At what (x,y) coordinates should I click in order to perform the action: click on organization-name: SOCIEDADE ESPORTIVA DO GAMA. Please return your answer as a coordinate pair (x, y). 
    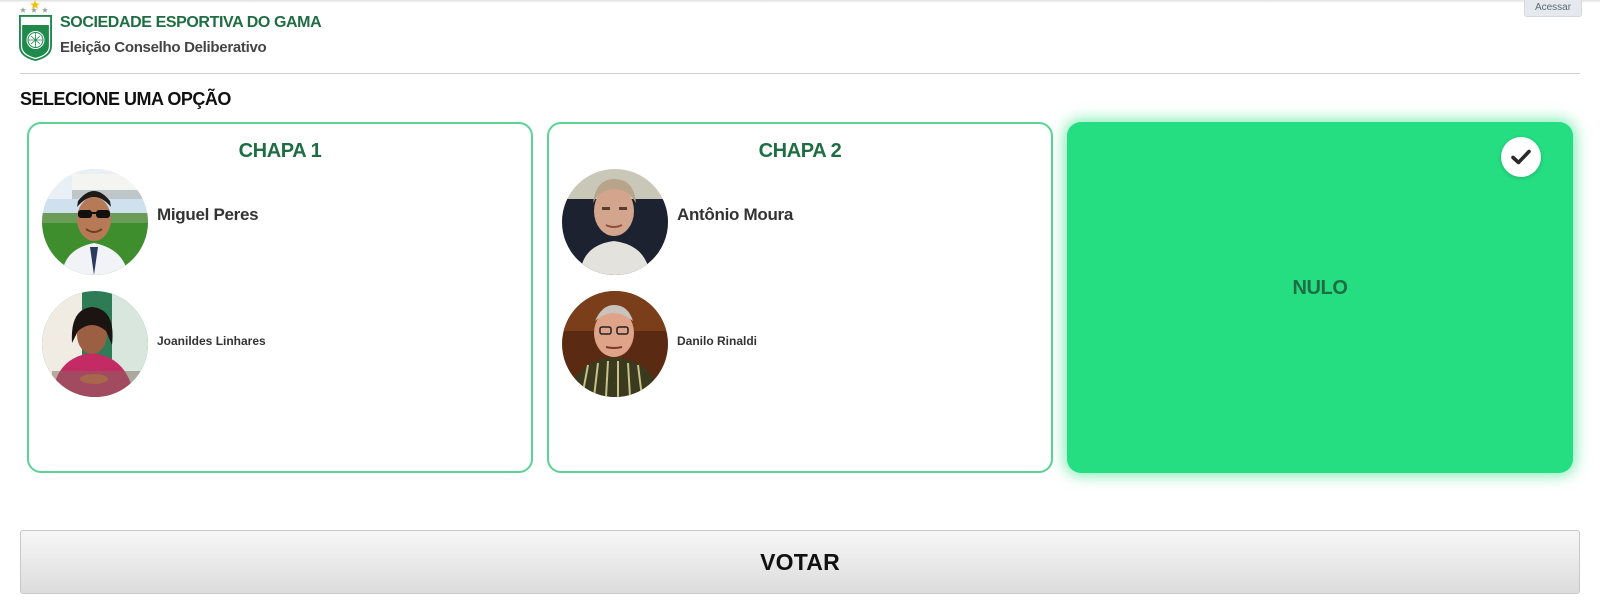
    Looking at the image, I should click on (191, 22).